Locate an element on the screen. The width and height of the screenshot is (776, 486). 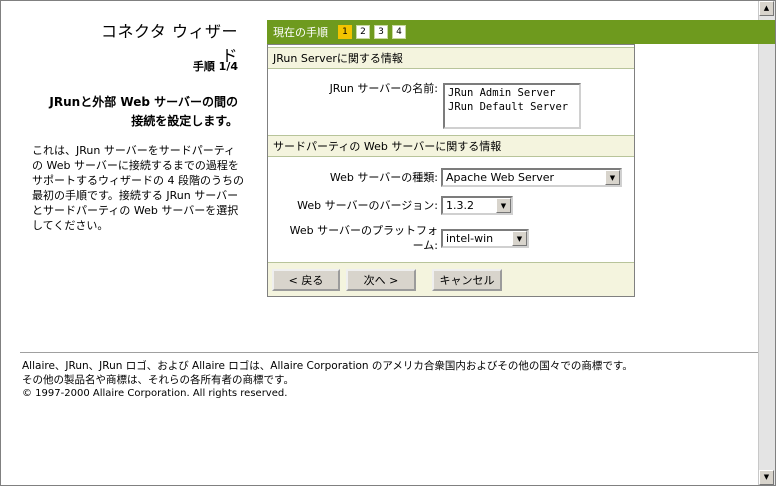
step-bar: 現在の手順 1 2 3 4 is located at coordinates (521, 32).